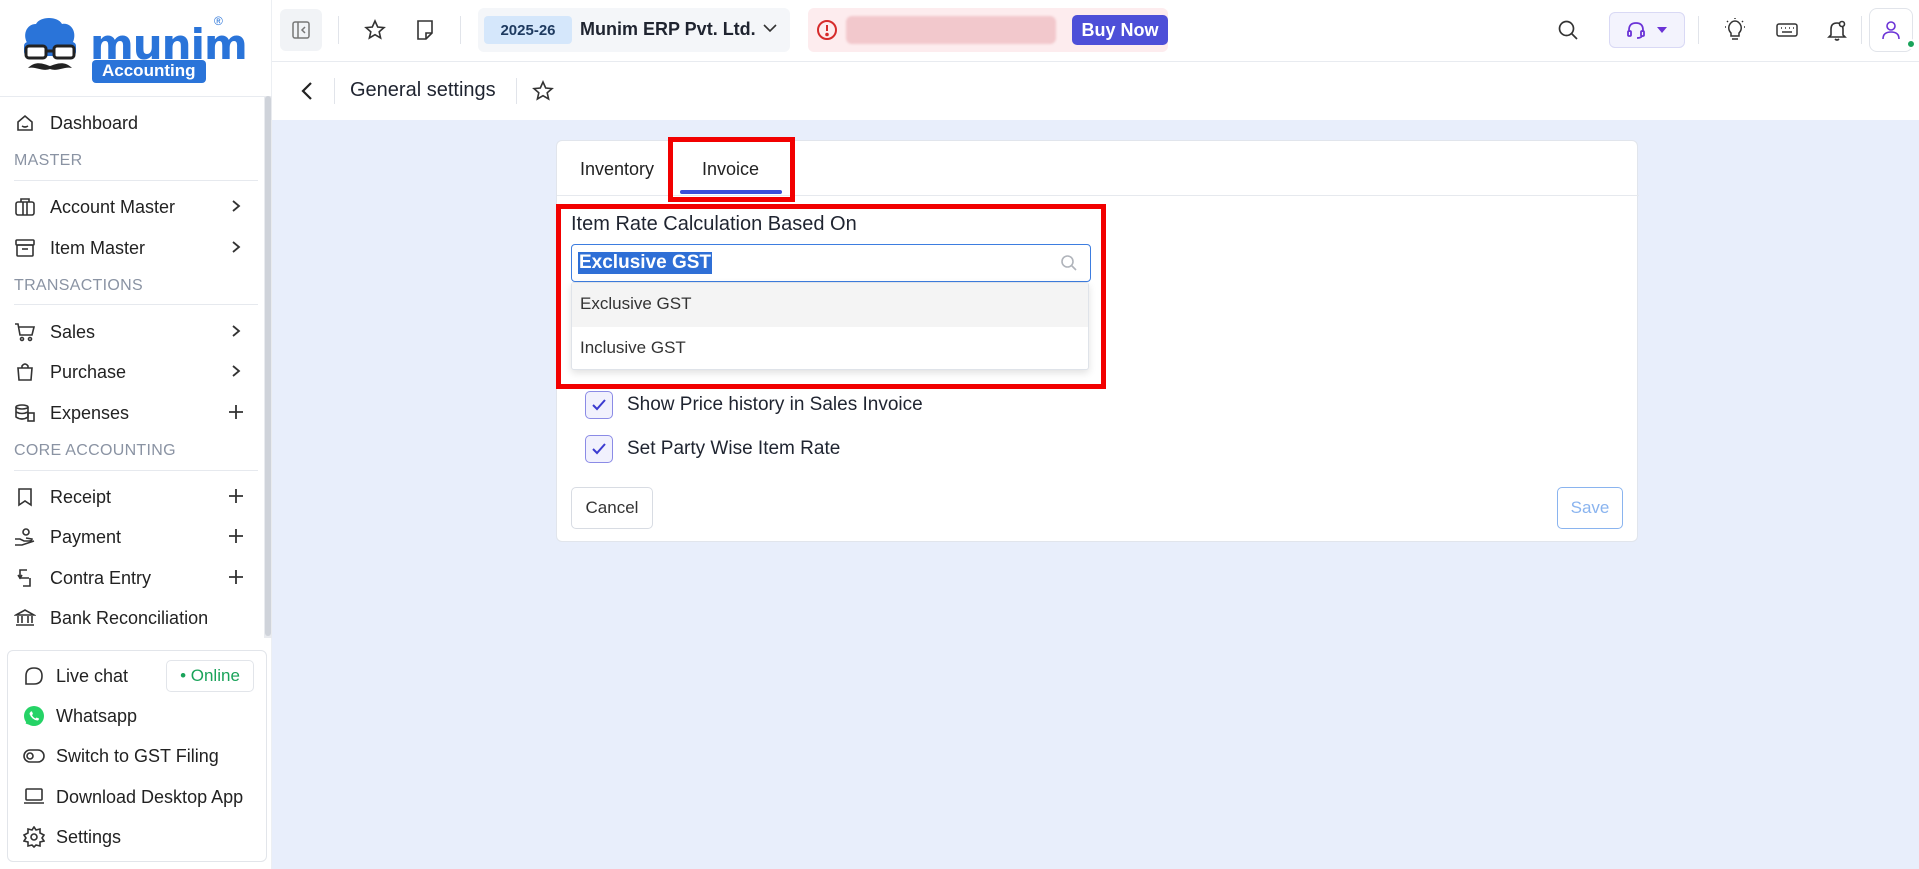  I want to click on lightbulb-icon, so click(1735, 29).